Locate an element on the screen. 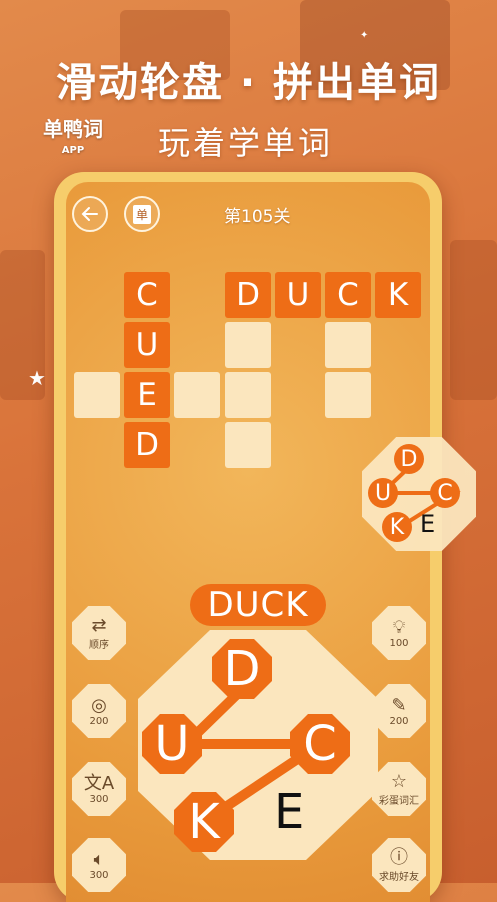 This screenshot has width=497, height=902. mini-letter-text: K is located at coordinates (397, 527).